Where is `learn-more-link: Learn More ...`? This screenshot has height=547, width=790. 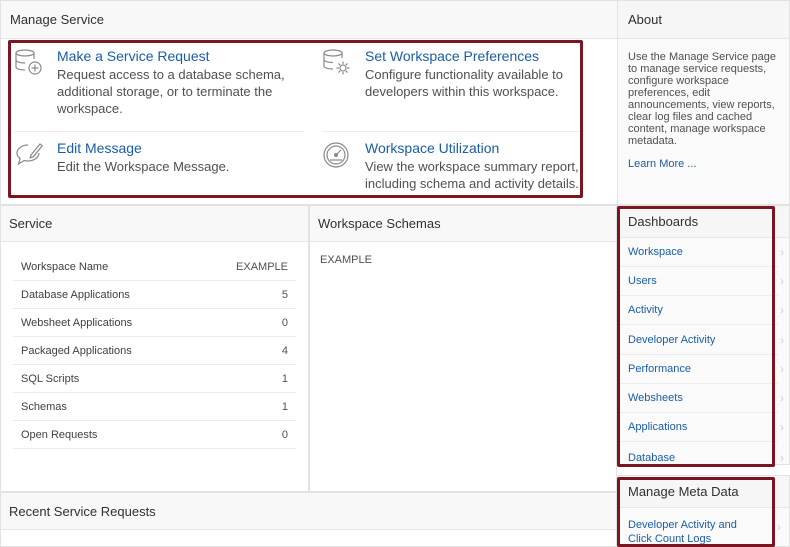 learn-more-link: Learn More ... is located at coordinates (703, 164).